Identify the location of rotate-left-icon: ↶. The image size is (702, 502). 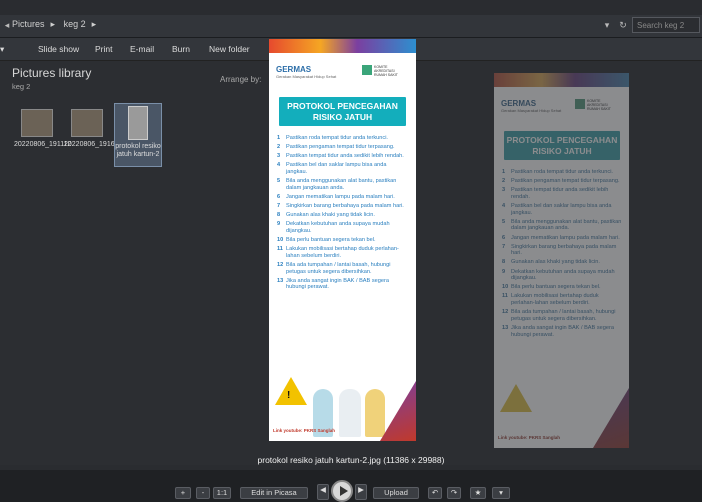
(435, 493).